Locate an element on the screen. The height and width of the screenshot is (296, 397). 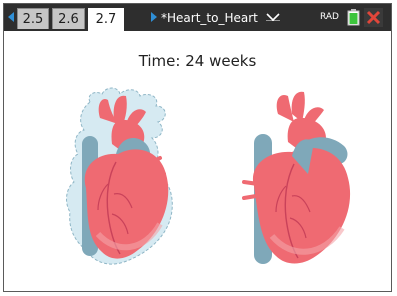
battery-icon is located at coordinates (353, 17).